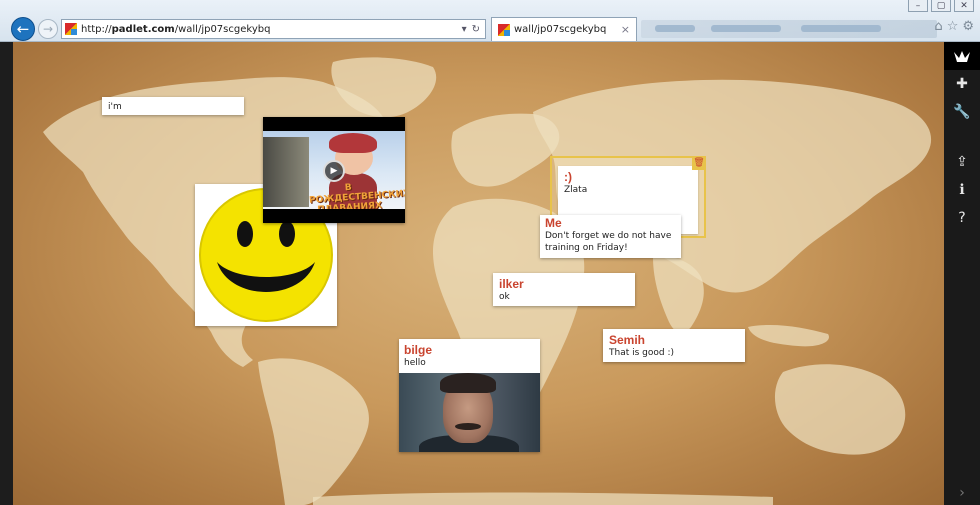 The width and height of the screenshot is (980, 505). I want to click on padlet-logo-icon, so click(962, 56).